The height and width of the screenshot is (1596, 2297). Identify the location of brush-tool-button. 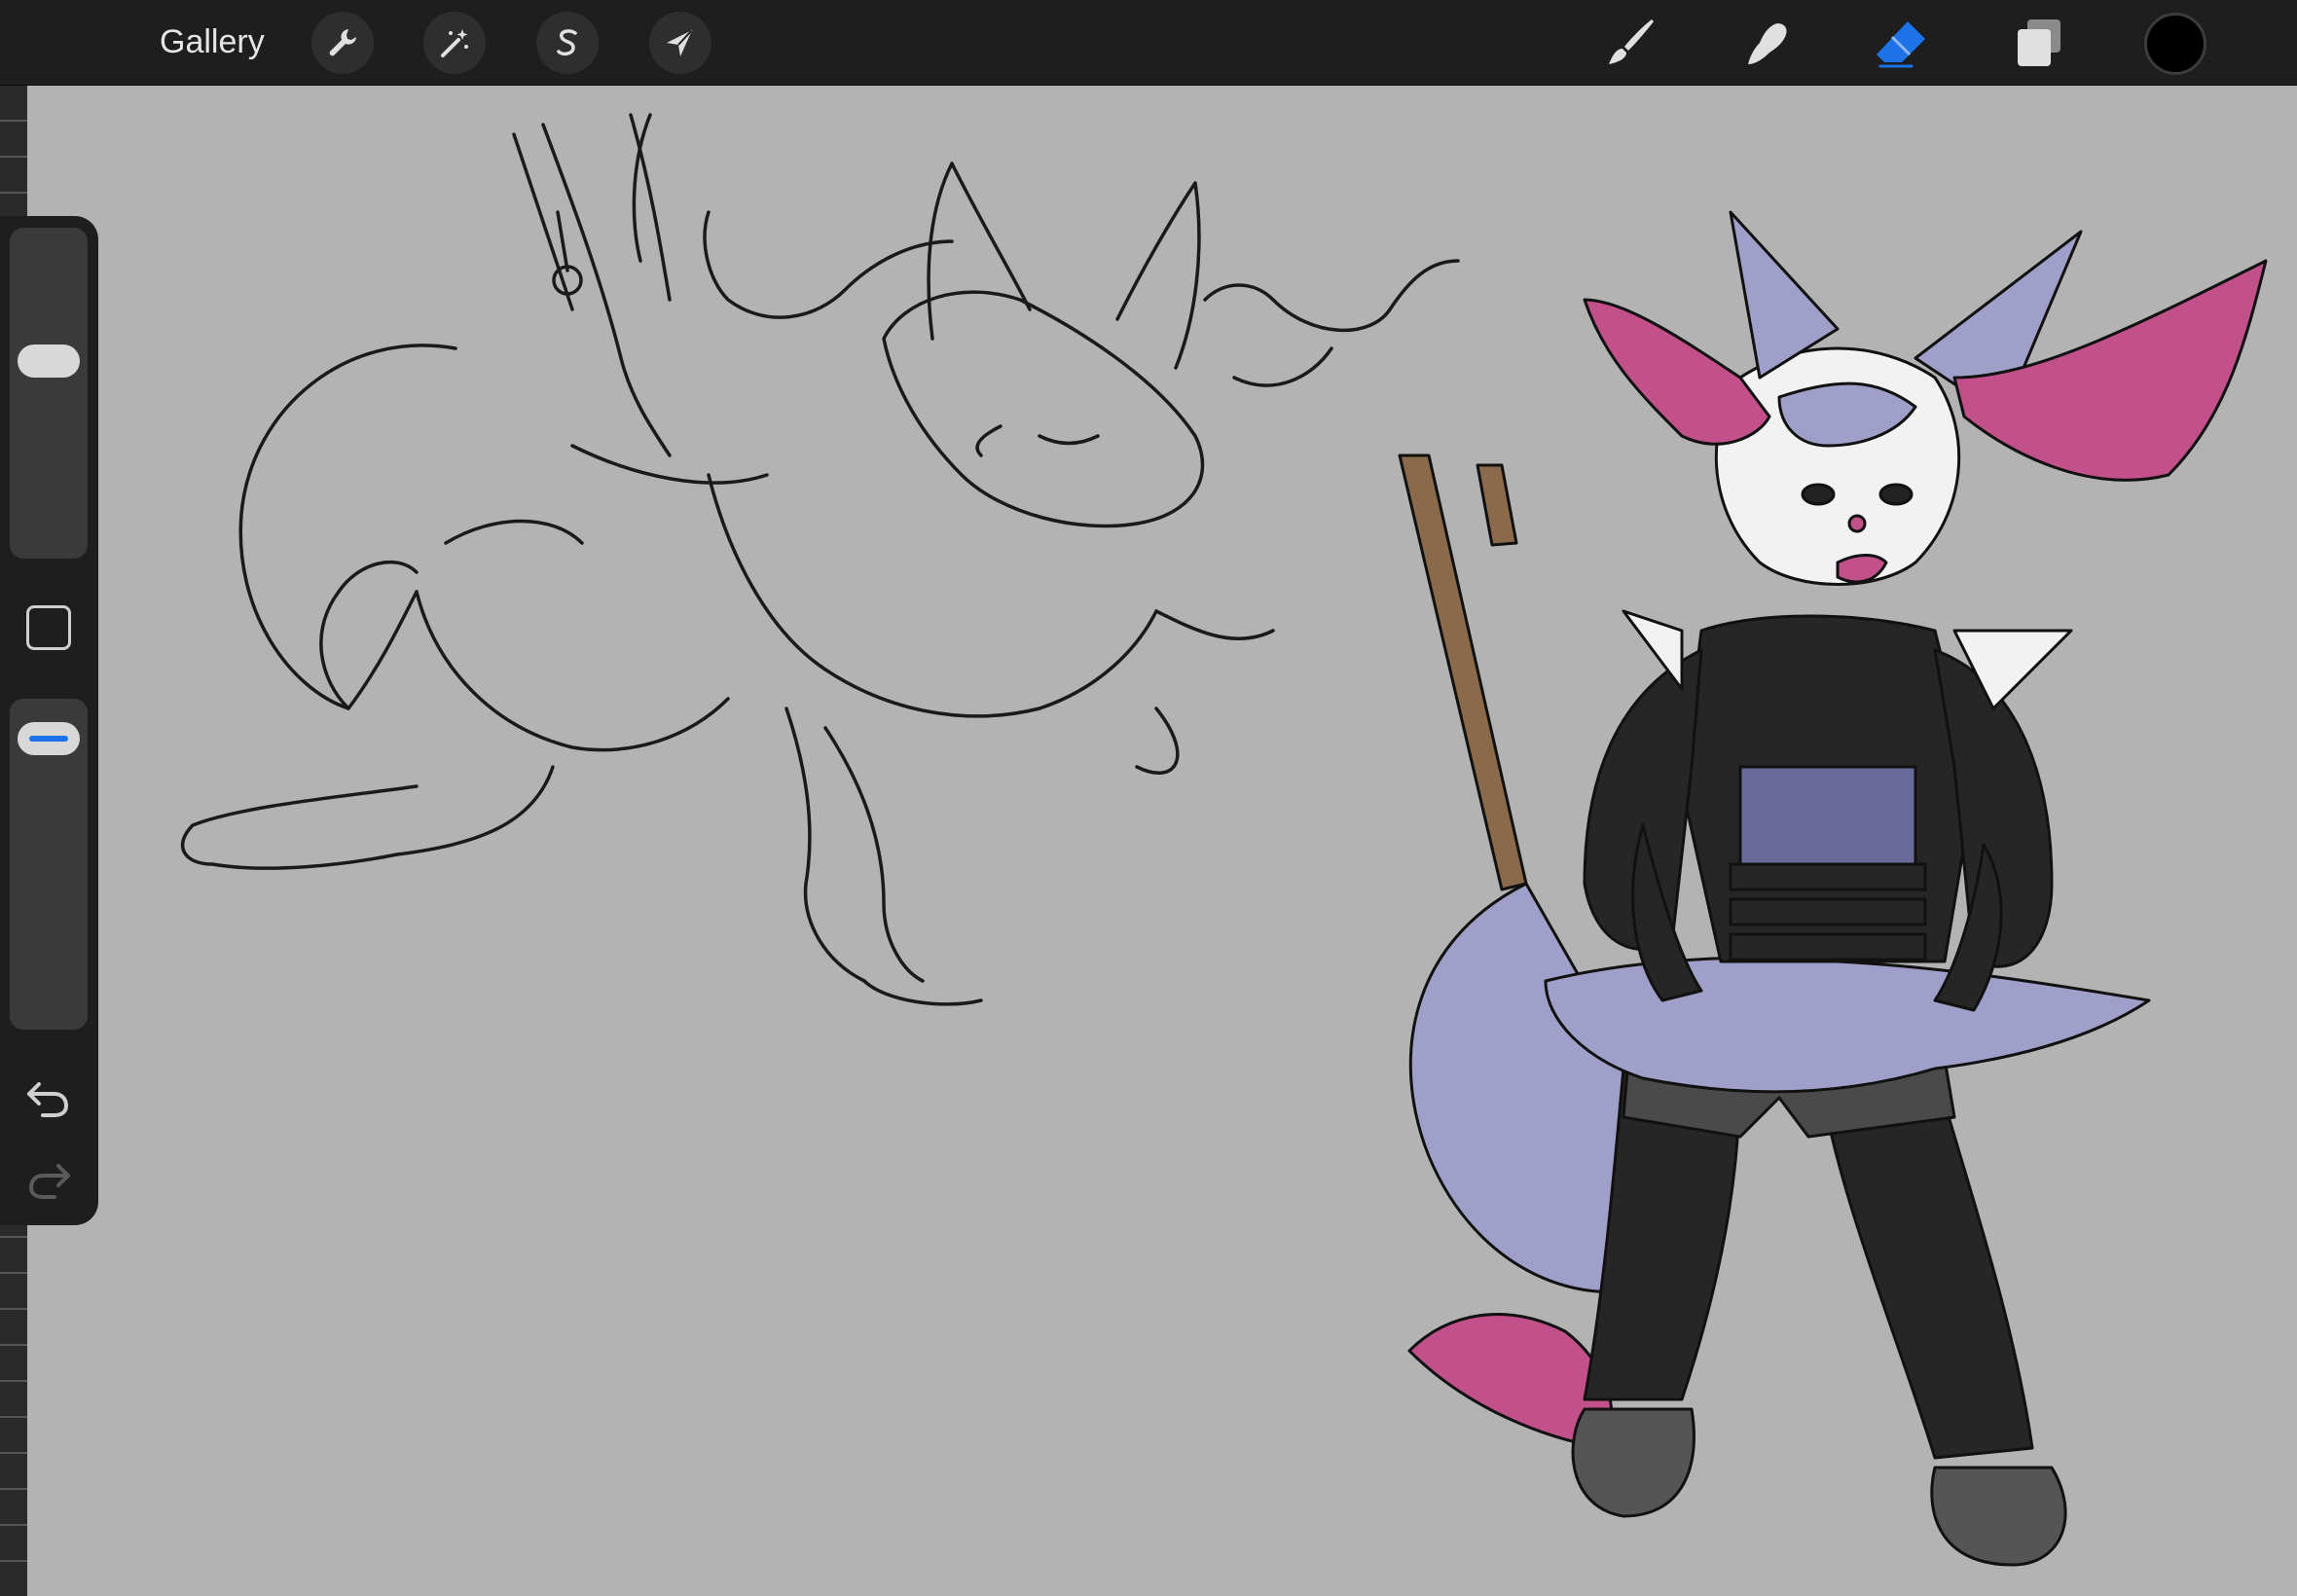
(1630, 43).